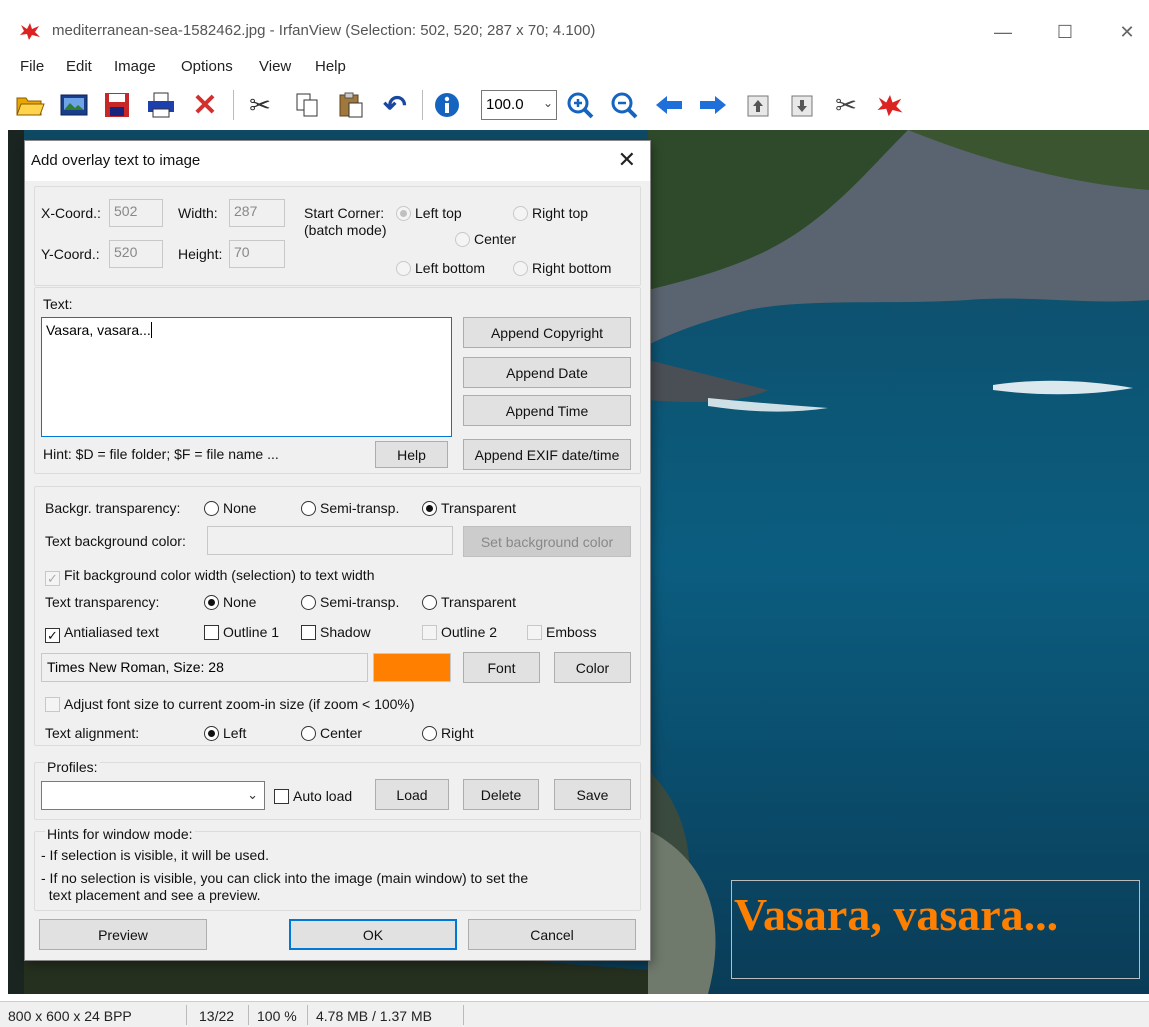 The height and width of the screenshot is (1027, 1149). Describe the element at coordinates (395, 105) in the screenshot. I see `undo-icon: ↶` at that location.